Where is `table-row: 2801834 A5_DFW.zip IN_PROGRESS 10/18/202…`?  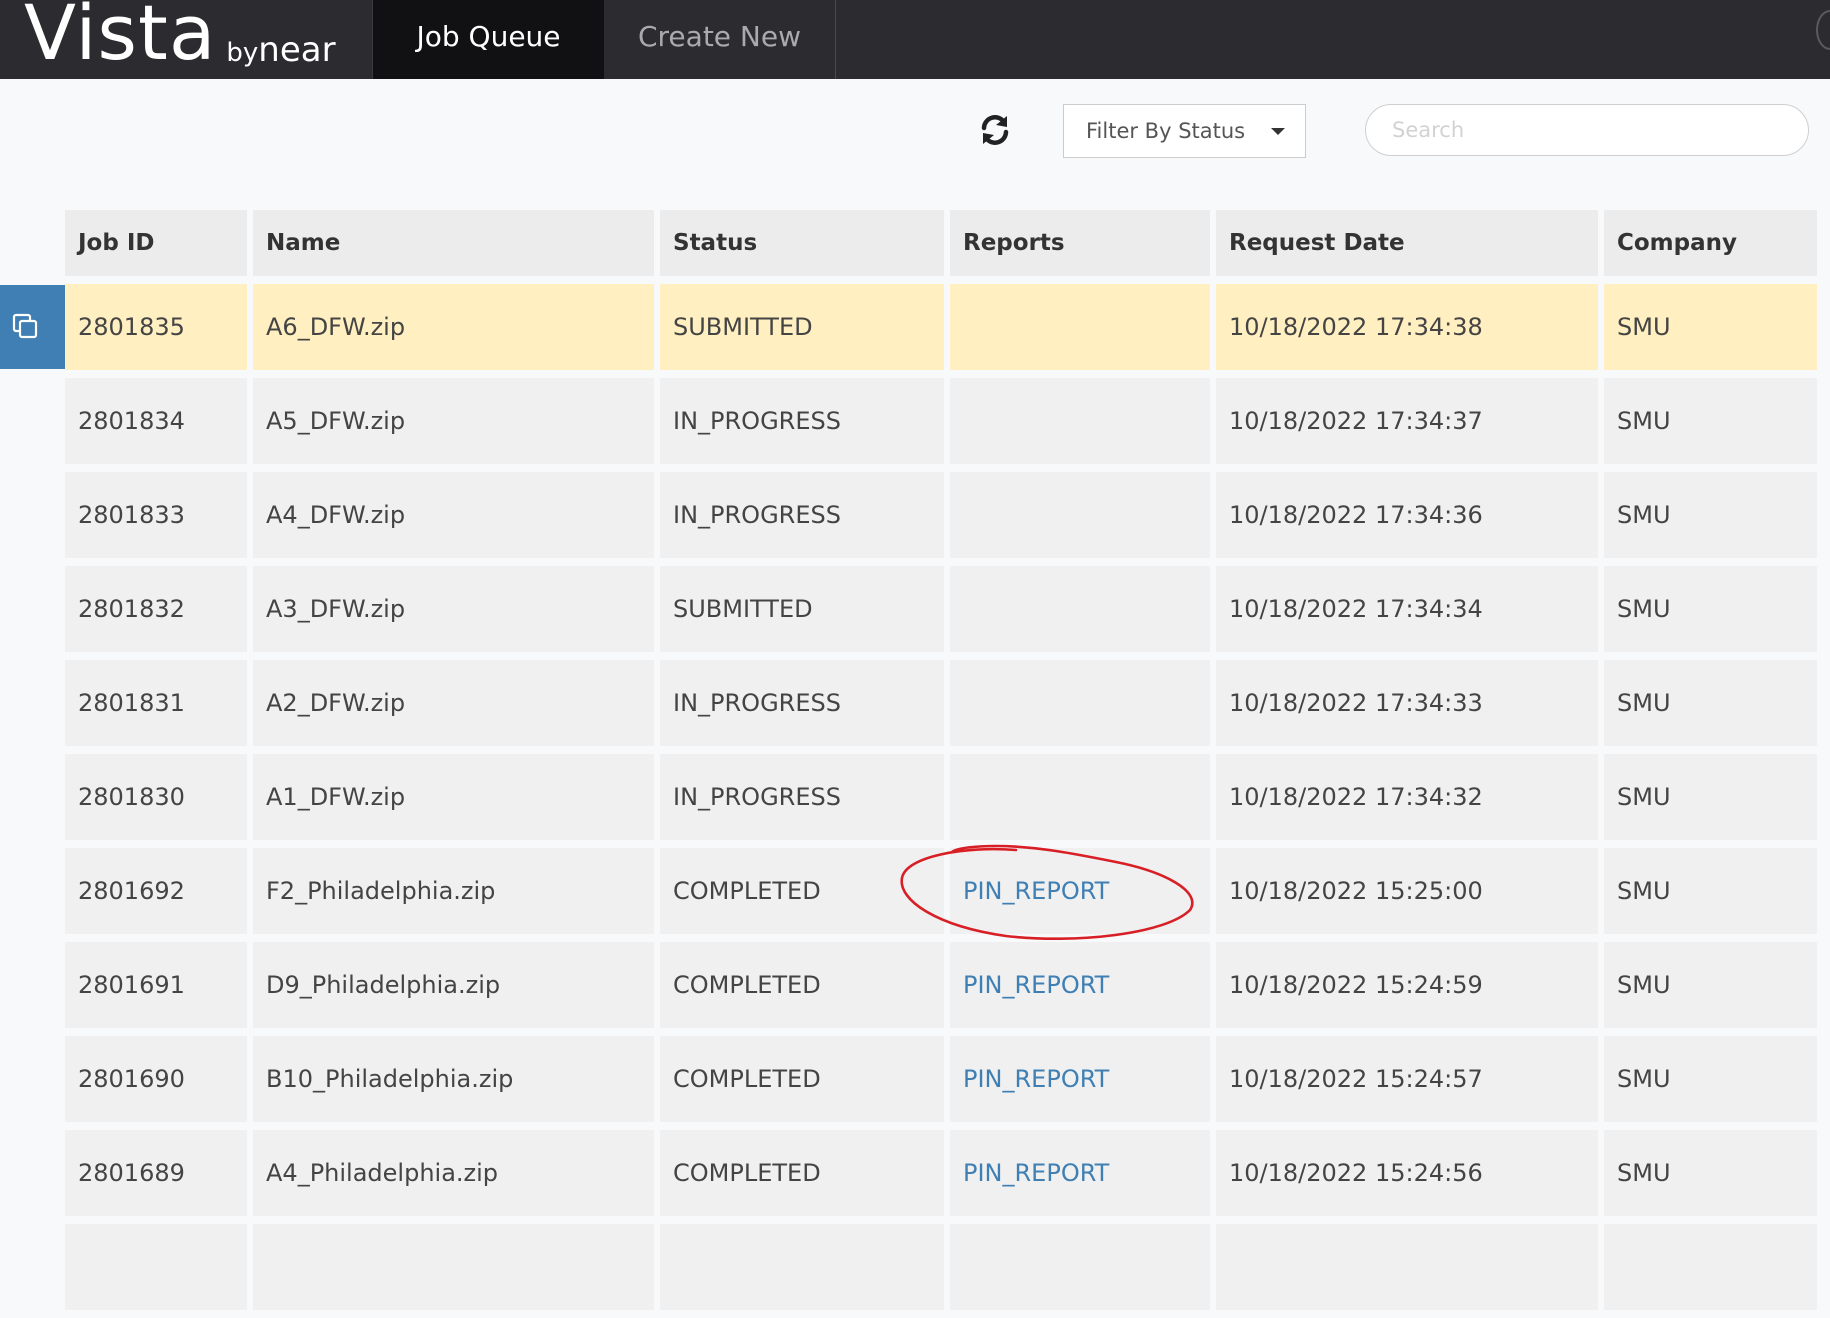 table-row: 2801834 A5_DFW.zip IN_PROGRESS 10/18/202… is located at coordinates (941, 425).